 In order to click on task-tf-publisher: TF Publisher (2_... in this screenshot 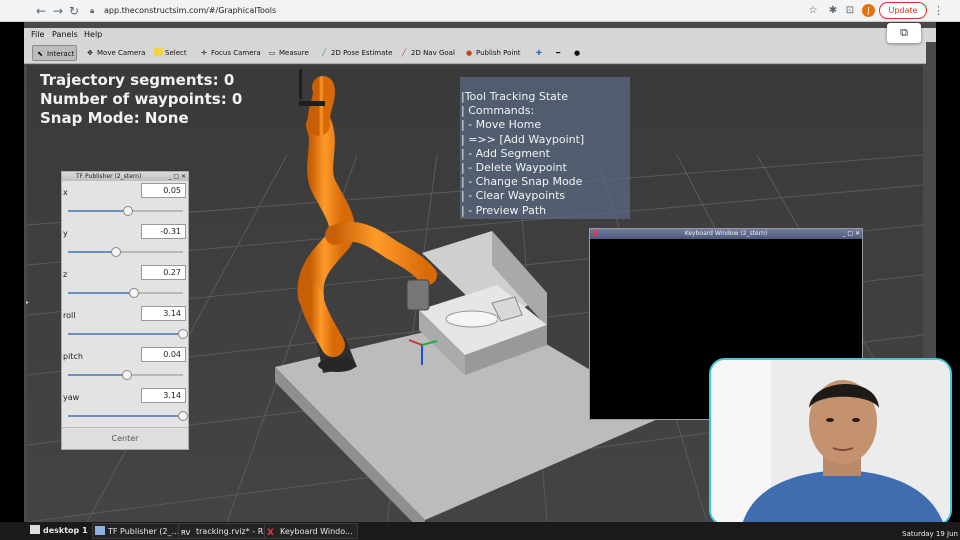, I will do `click(138, 531)`.